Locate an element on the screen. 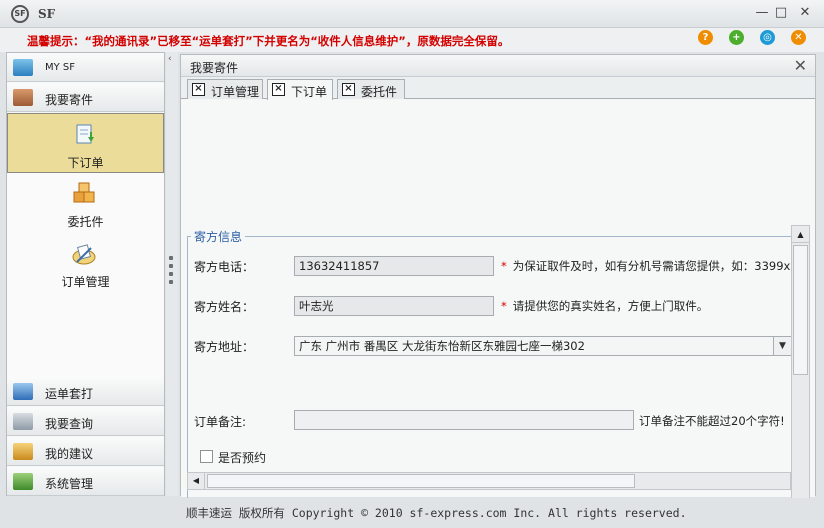 This screenshot has height=528, width=824. sender-address-select: 广东 广州市 番禺区 大龙街东怡新区东雅园七座一梯302 ▼ is located at coordinates (543, 346).